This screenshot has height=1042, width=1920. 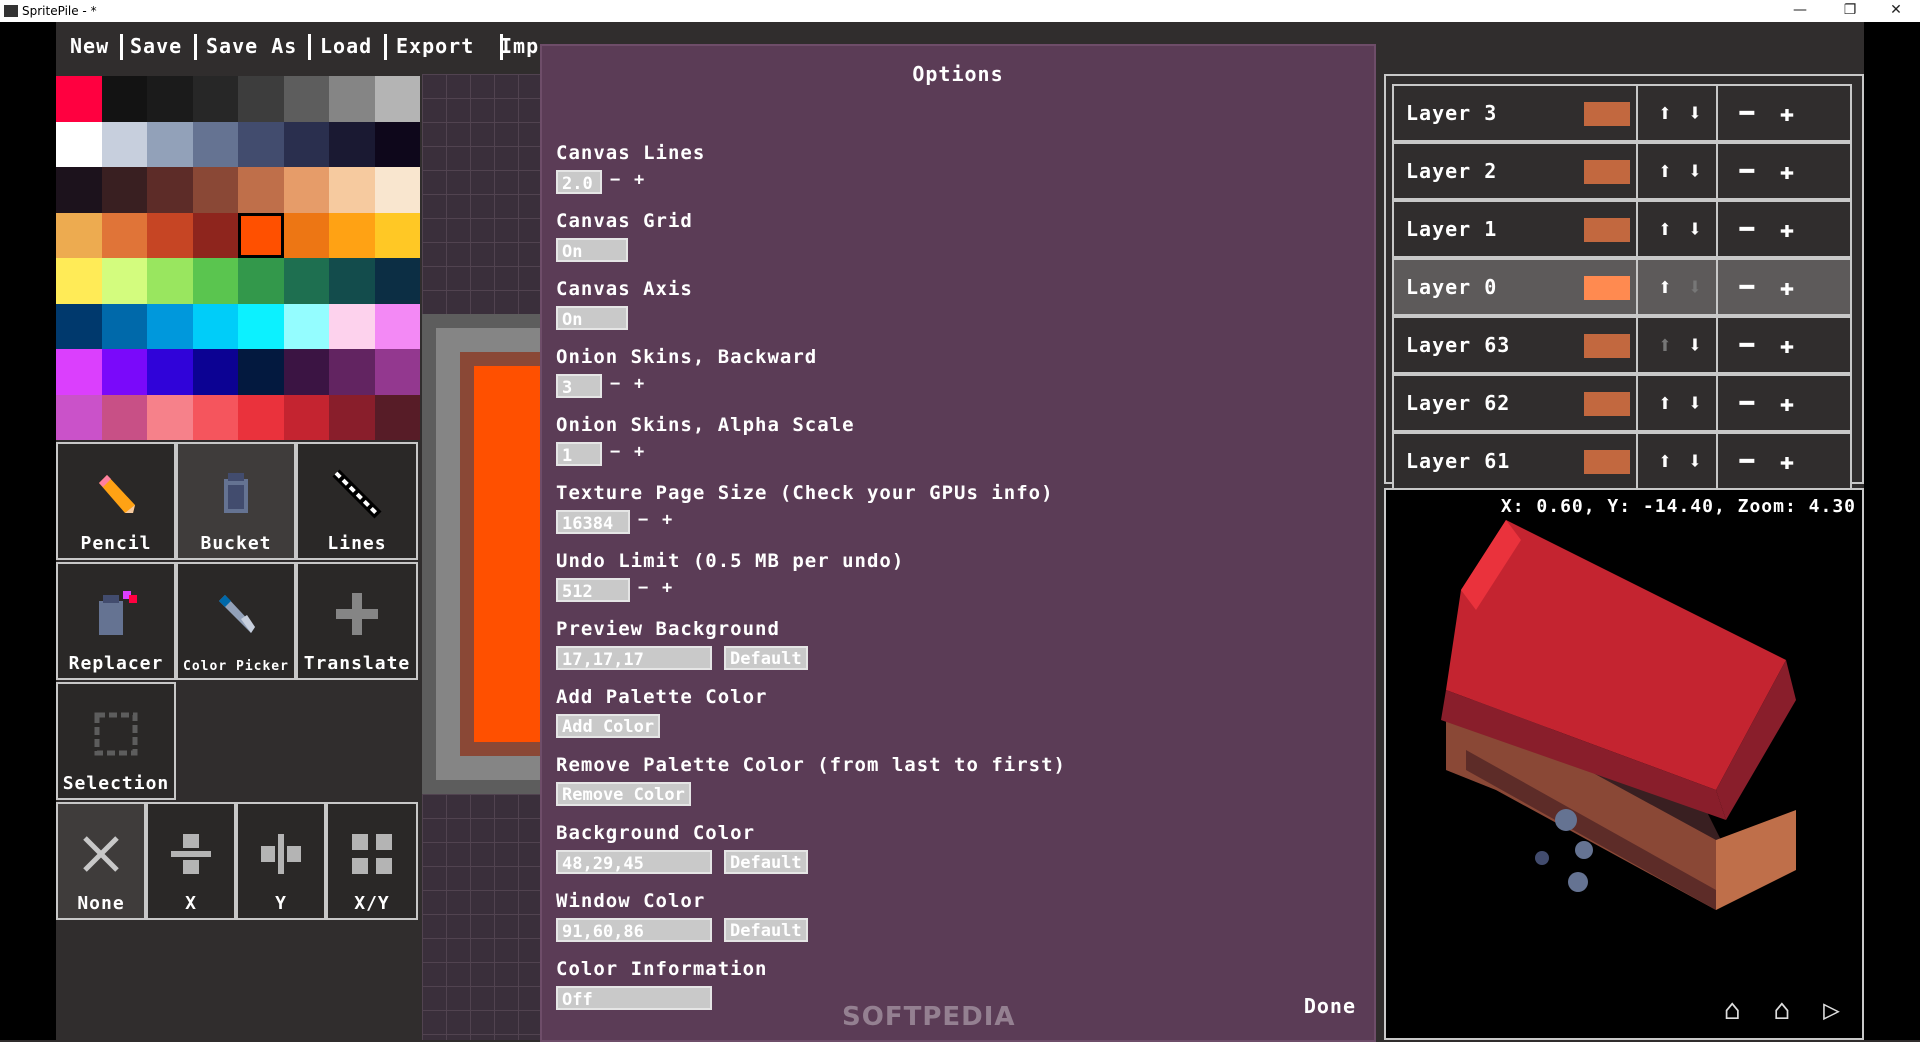 What do you see at coordinates (1800, 10) in the screenshot?
I see `minimize-button: —` at bounding box center [1800, 10].